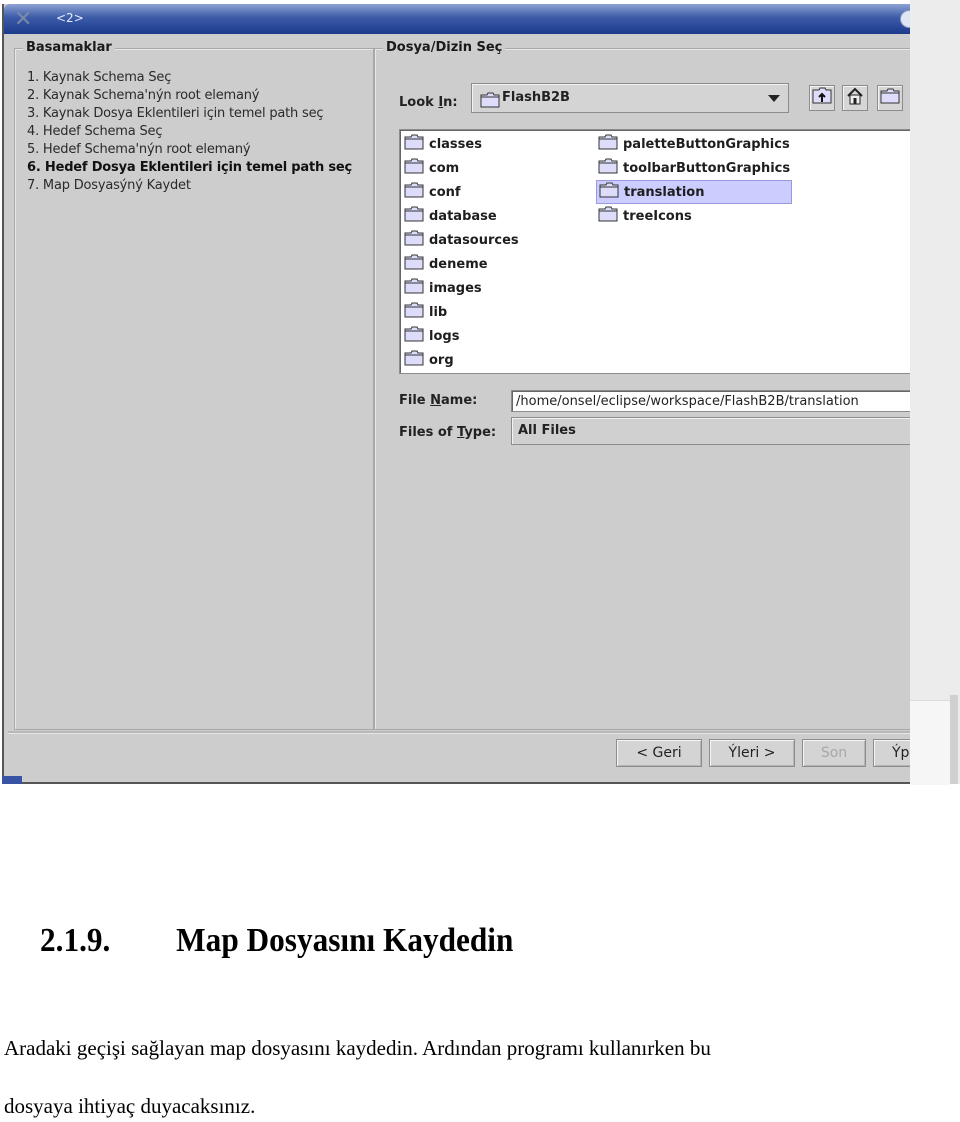  Describe the element at coordinates (834, 753) in the screenshot. I see `finish-button: Son` at that location.